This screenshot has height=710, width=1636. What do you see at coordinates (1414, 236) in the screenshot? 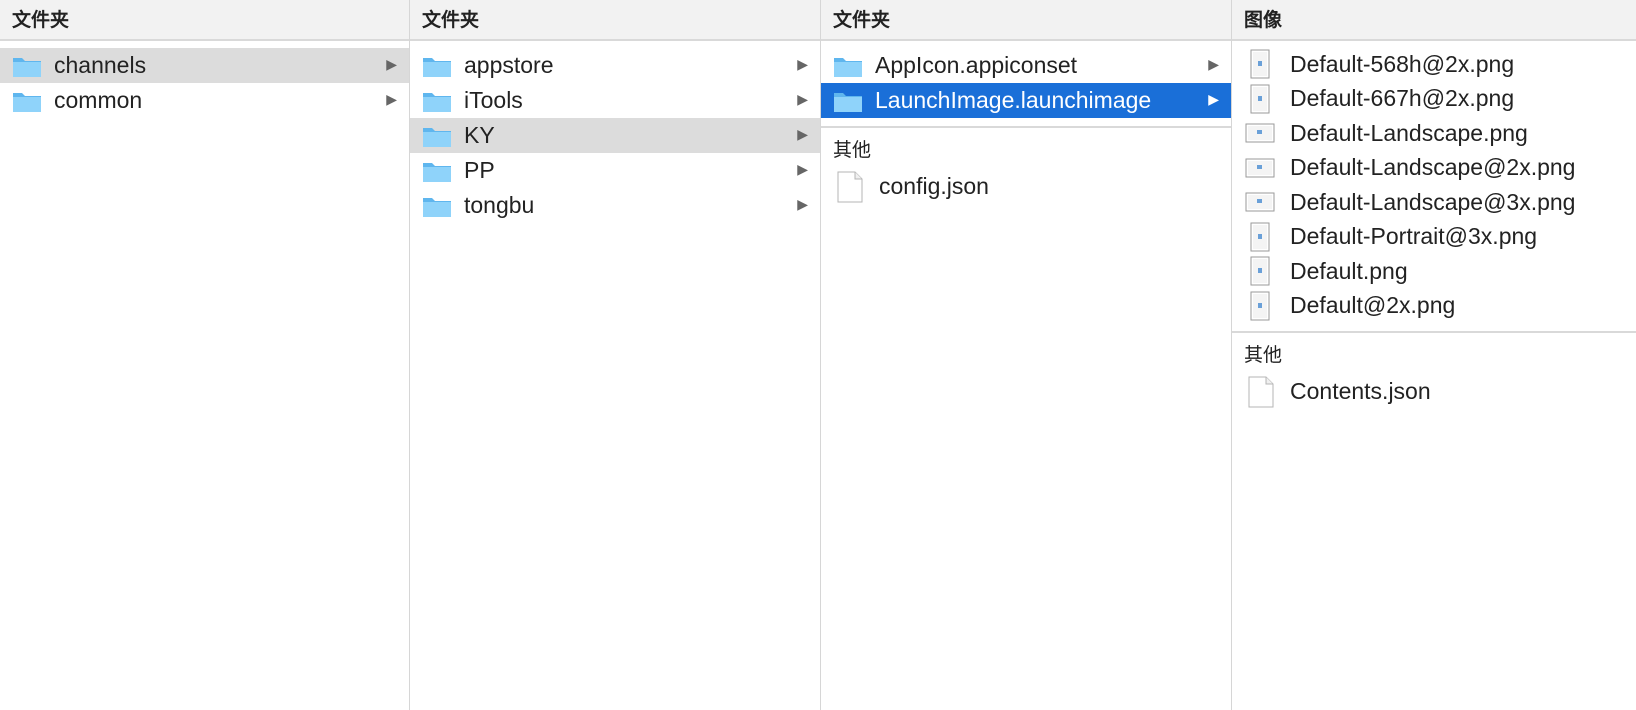
I see `image-label: Default-Portrait@3x.png` at bounding box center [1414, 236].